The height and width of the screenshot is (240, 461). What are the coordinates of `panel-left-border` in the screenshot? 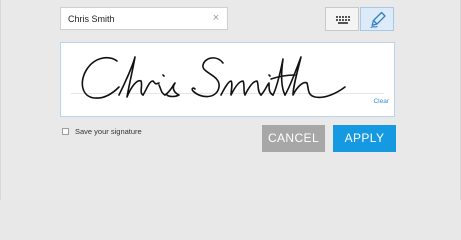 It's located at (0, 100).